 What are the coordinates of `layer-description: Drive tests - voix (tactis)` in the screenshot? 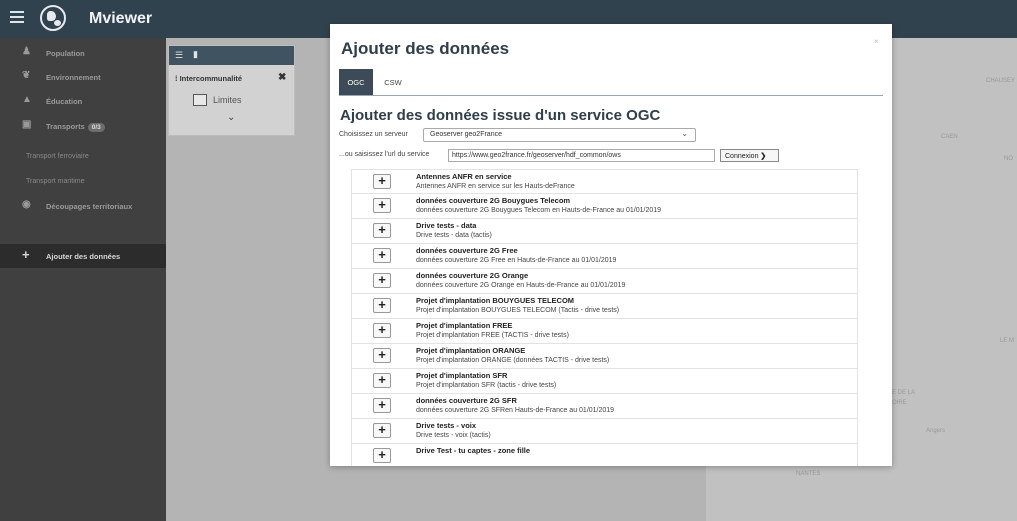 It's located at (453, 435).